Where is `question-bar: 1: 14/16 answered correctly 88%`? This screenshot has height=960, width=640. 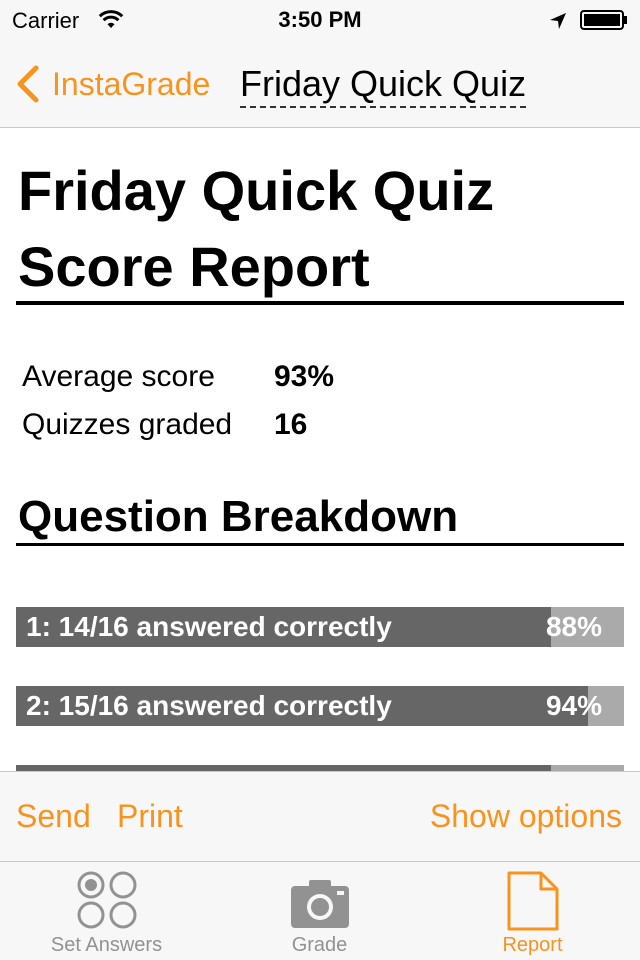
question-bar: 1: 14/16 answered correctly 88% is located at coordinates (320, 627).